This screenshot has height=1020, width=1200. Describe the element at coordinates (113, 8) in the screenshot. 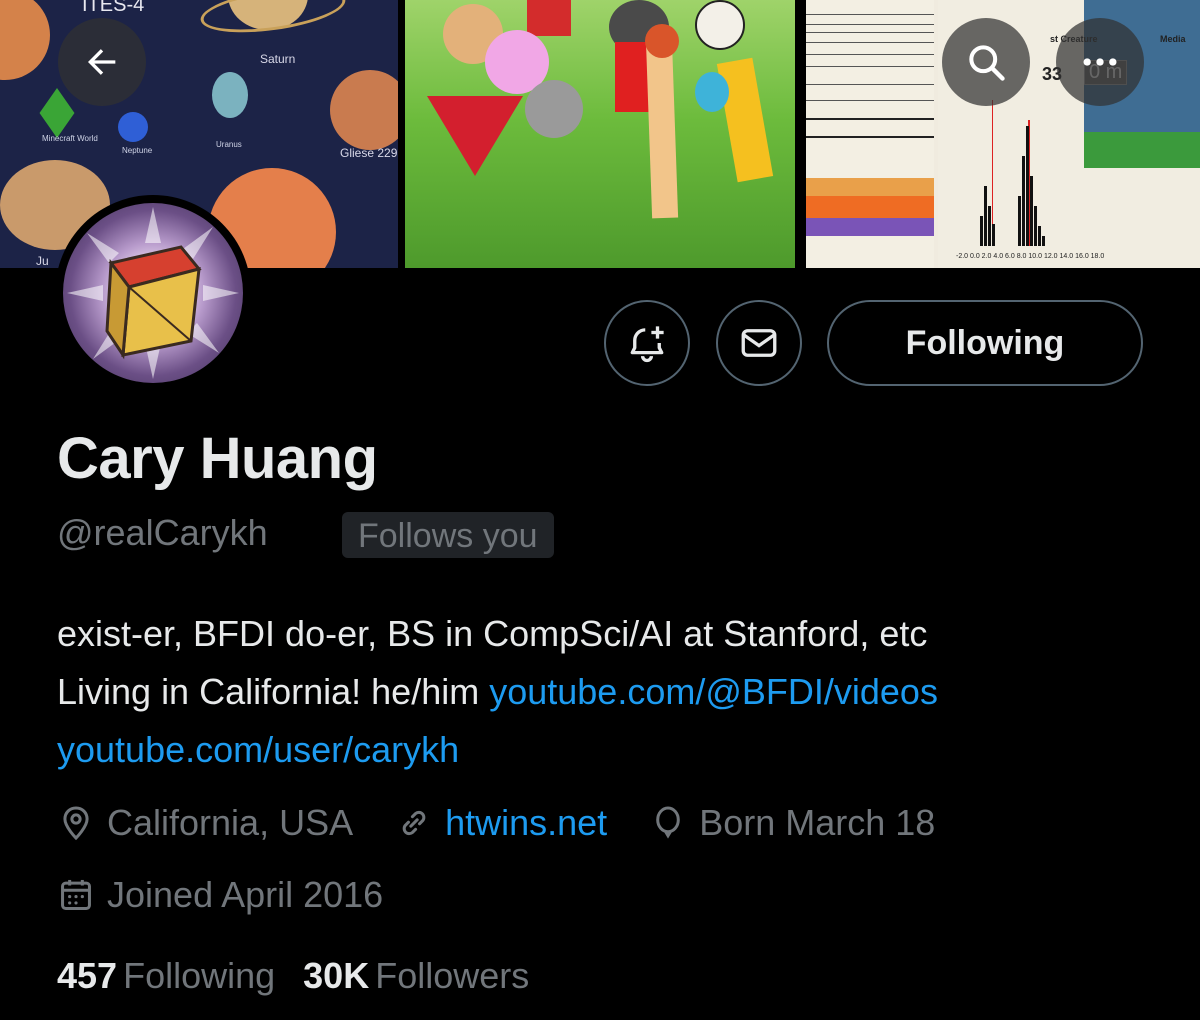

I see `banner-label-ites: ITES-4` at that location.